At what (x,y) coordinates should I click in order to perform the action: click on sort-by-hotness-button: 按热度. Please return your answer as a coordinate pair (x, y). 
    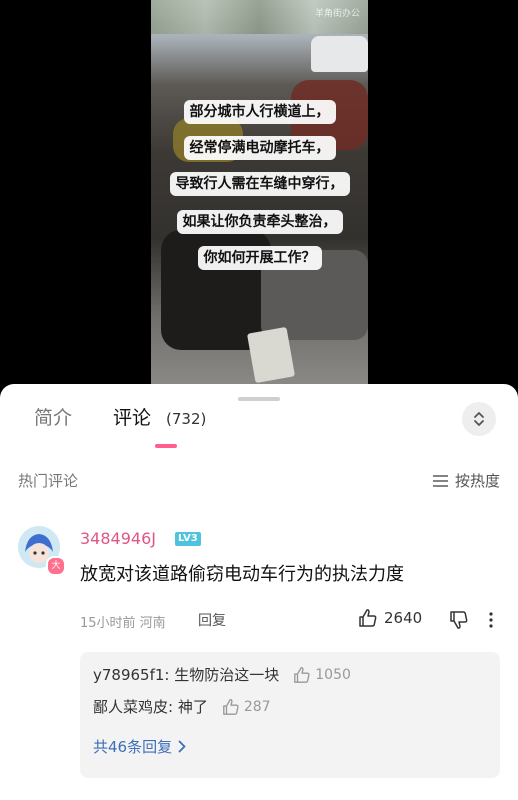
    Looking at the image, I should click on (466, 480).